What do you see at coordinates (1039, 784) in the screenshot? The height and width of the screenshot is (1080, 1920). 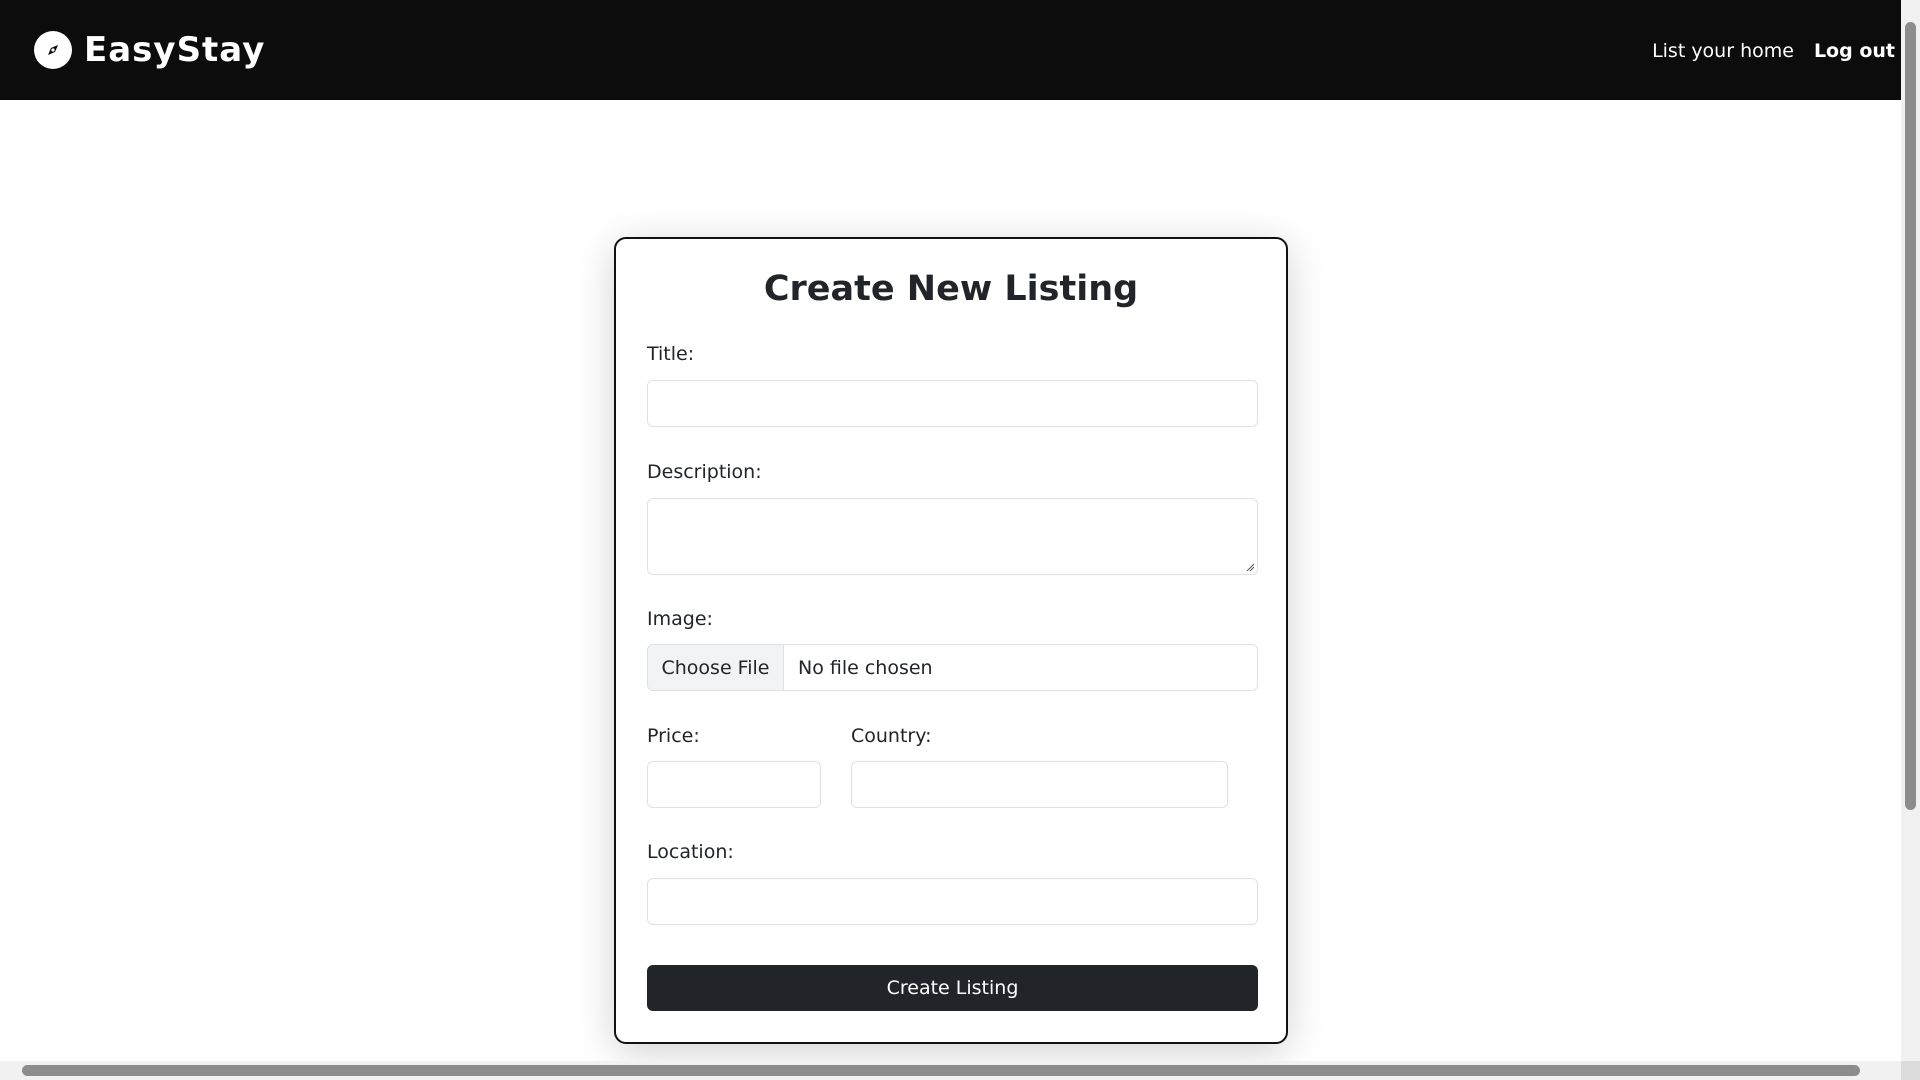 I see `country-input` at bounding box center [1039, 784].